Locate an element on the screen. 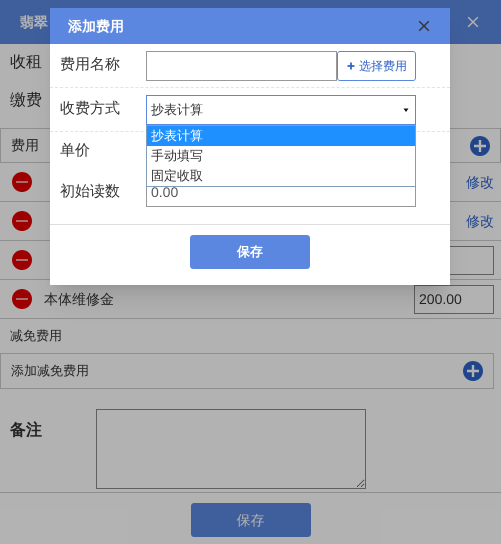 The height and width of the screenshot is (544, 501). remark-label: 备注 is located at coordinates (26, 430).